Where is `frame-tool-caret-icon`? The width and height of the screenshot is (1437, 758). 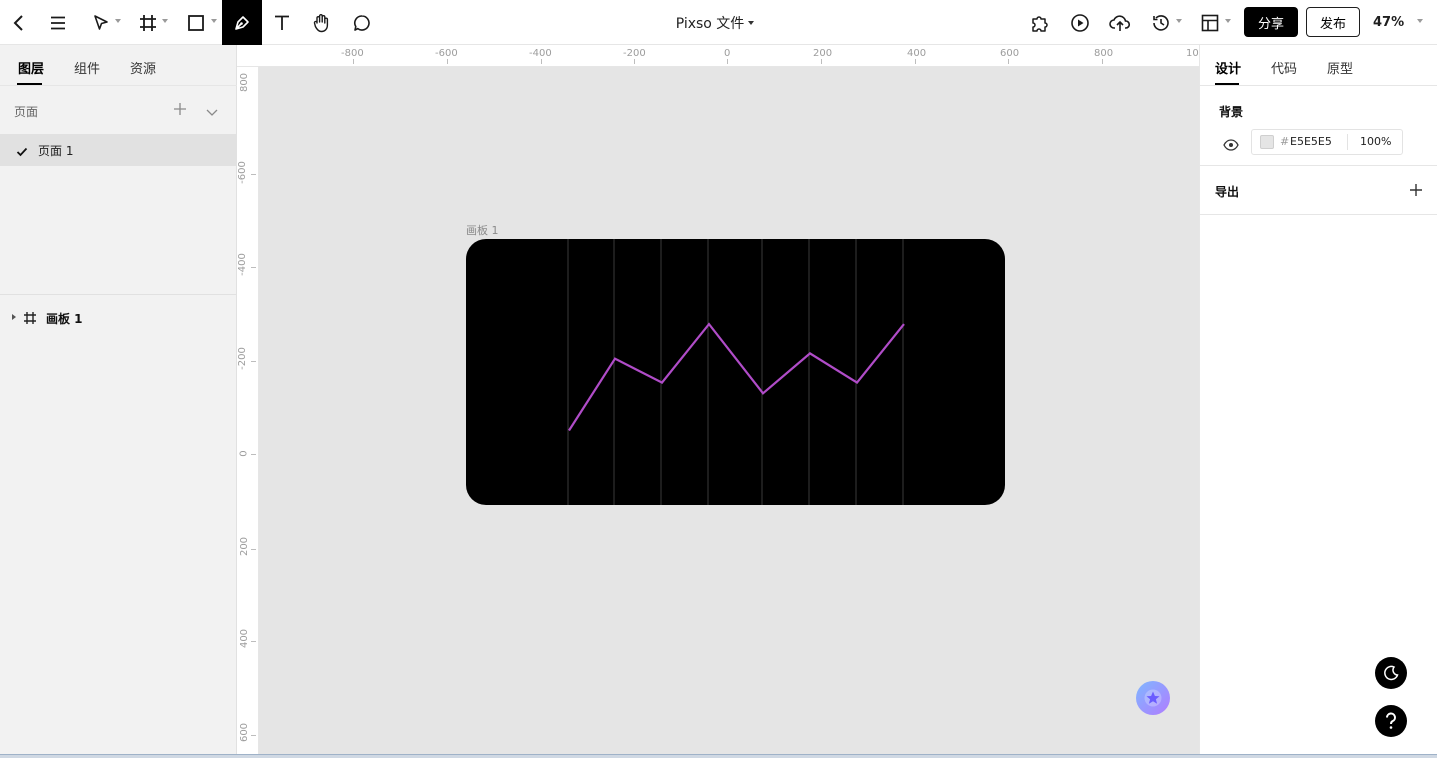 frame-tool-caret-icon is located at coordinates (165, 21).